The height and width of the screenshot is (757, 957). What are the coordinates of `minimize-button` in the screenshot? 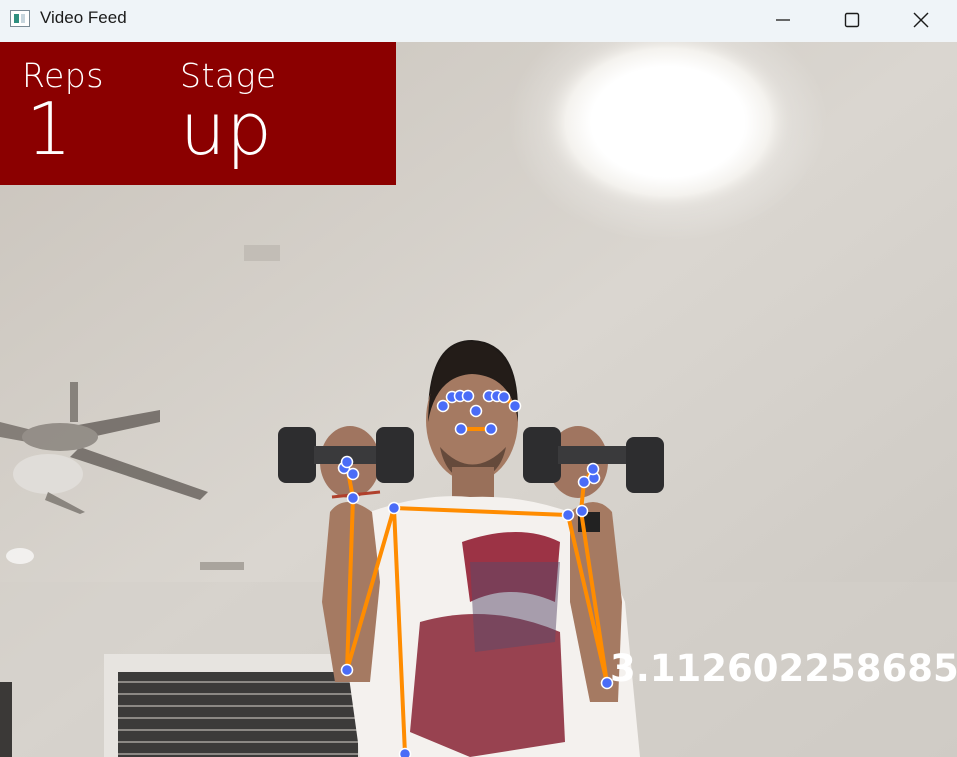 It's located at (783, 20).